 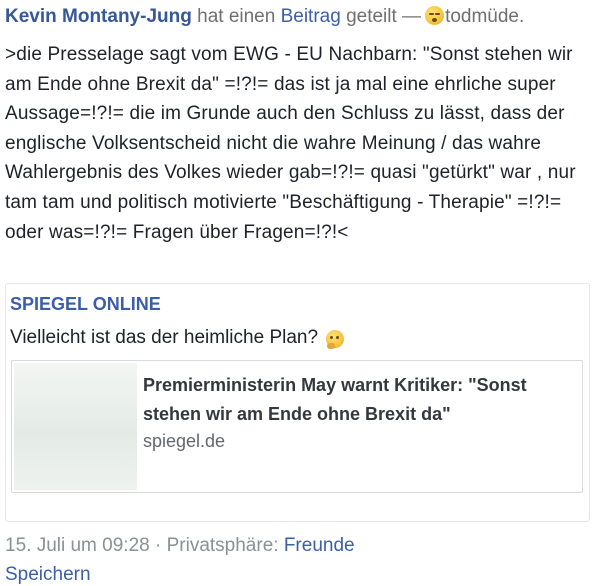 What do you see at coordinates (485, 16) in the screenshot?
I see `feeling-text: todmüde.` at bounding box center [485, 16].